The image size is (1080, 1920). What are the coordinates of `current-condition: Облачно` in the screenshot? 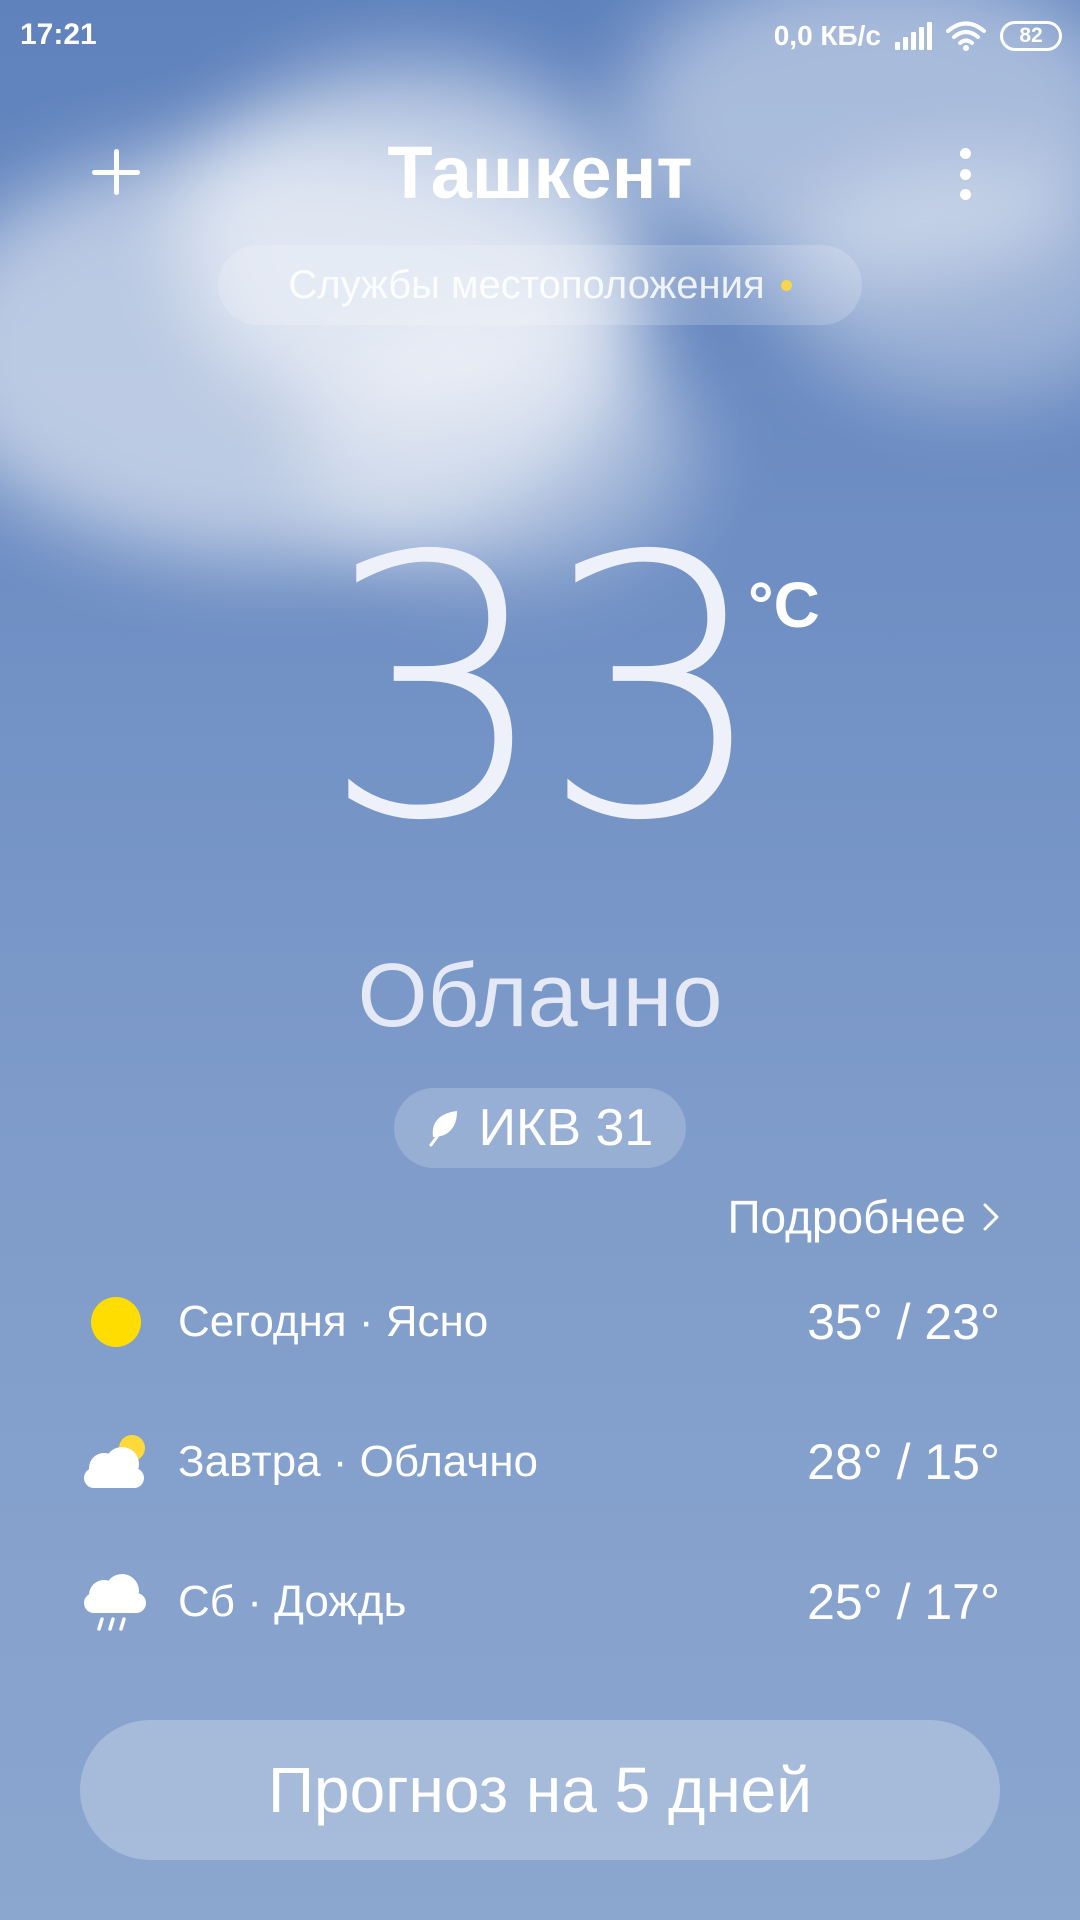 It's located at (540, 996).